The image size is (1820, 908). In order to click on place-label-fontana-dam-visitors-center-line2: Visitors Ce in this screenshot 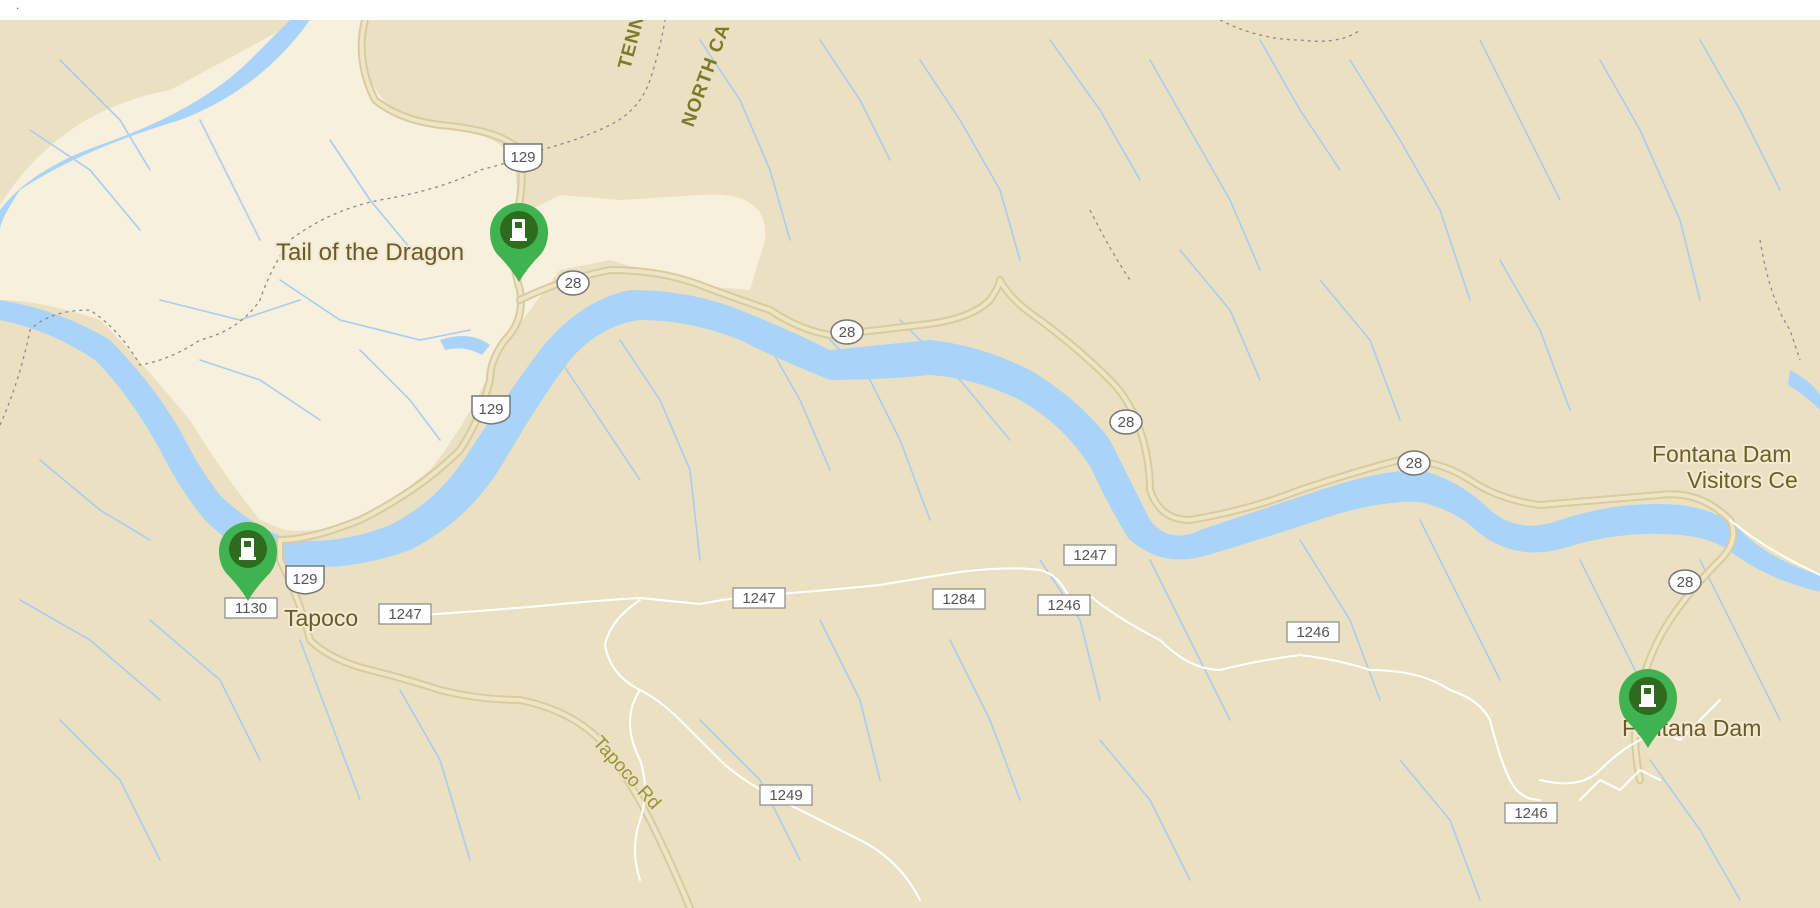, I will do `click(1742, 480)`.